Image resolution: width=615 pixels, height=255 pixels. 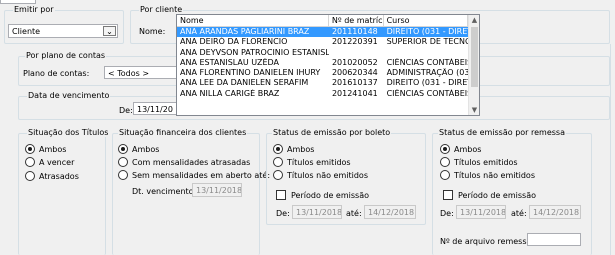 What do you see at coordinates (356, 20) in the screenshot?
I see `col-header-matricula: Nº de matrícula` at bounding box center [356, 20].